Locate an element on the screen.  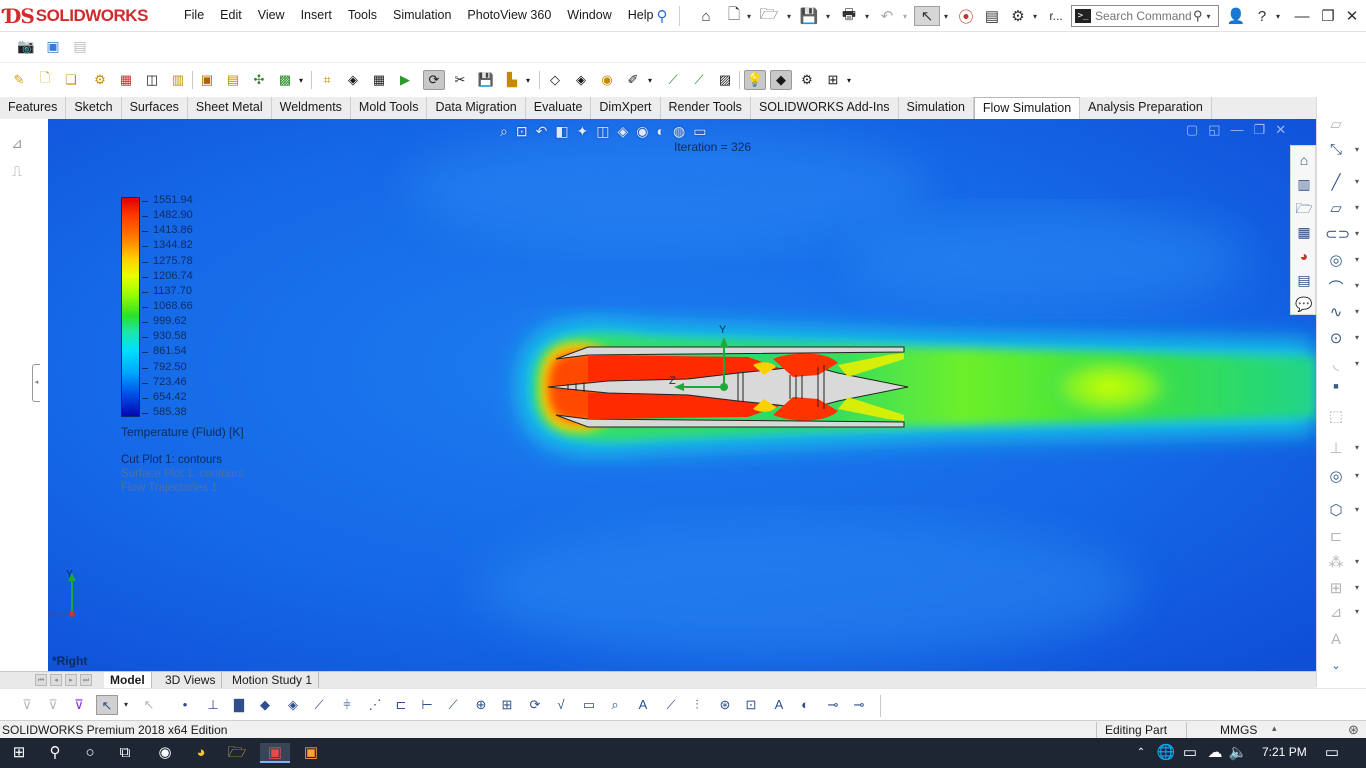
mesh-settings-icon: ▦ is located at coordinates (379, 80).